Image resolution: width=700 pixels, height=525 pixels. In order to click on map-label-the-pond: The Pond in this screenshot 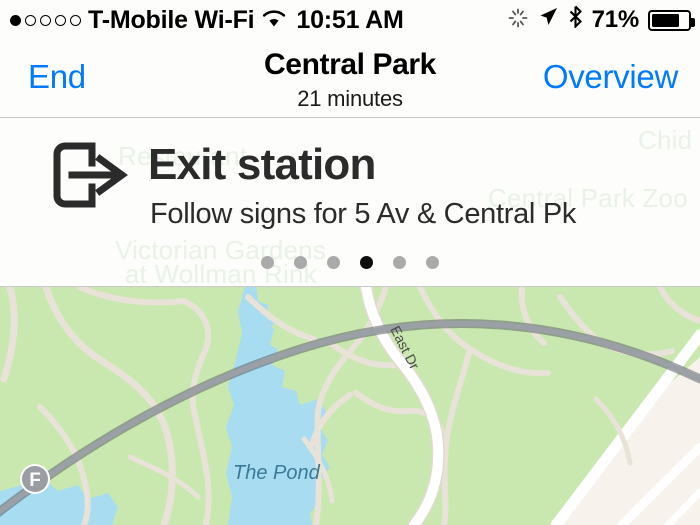, I will do `click(277, 473)`.